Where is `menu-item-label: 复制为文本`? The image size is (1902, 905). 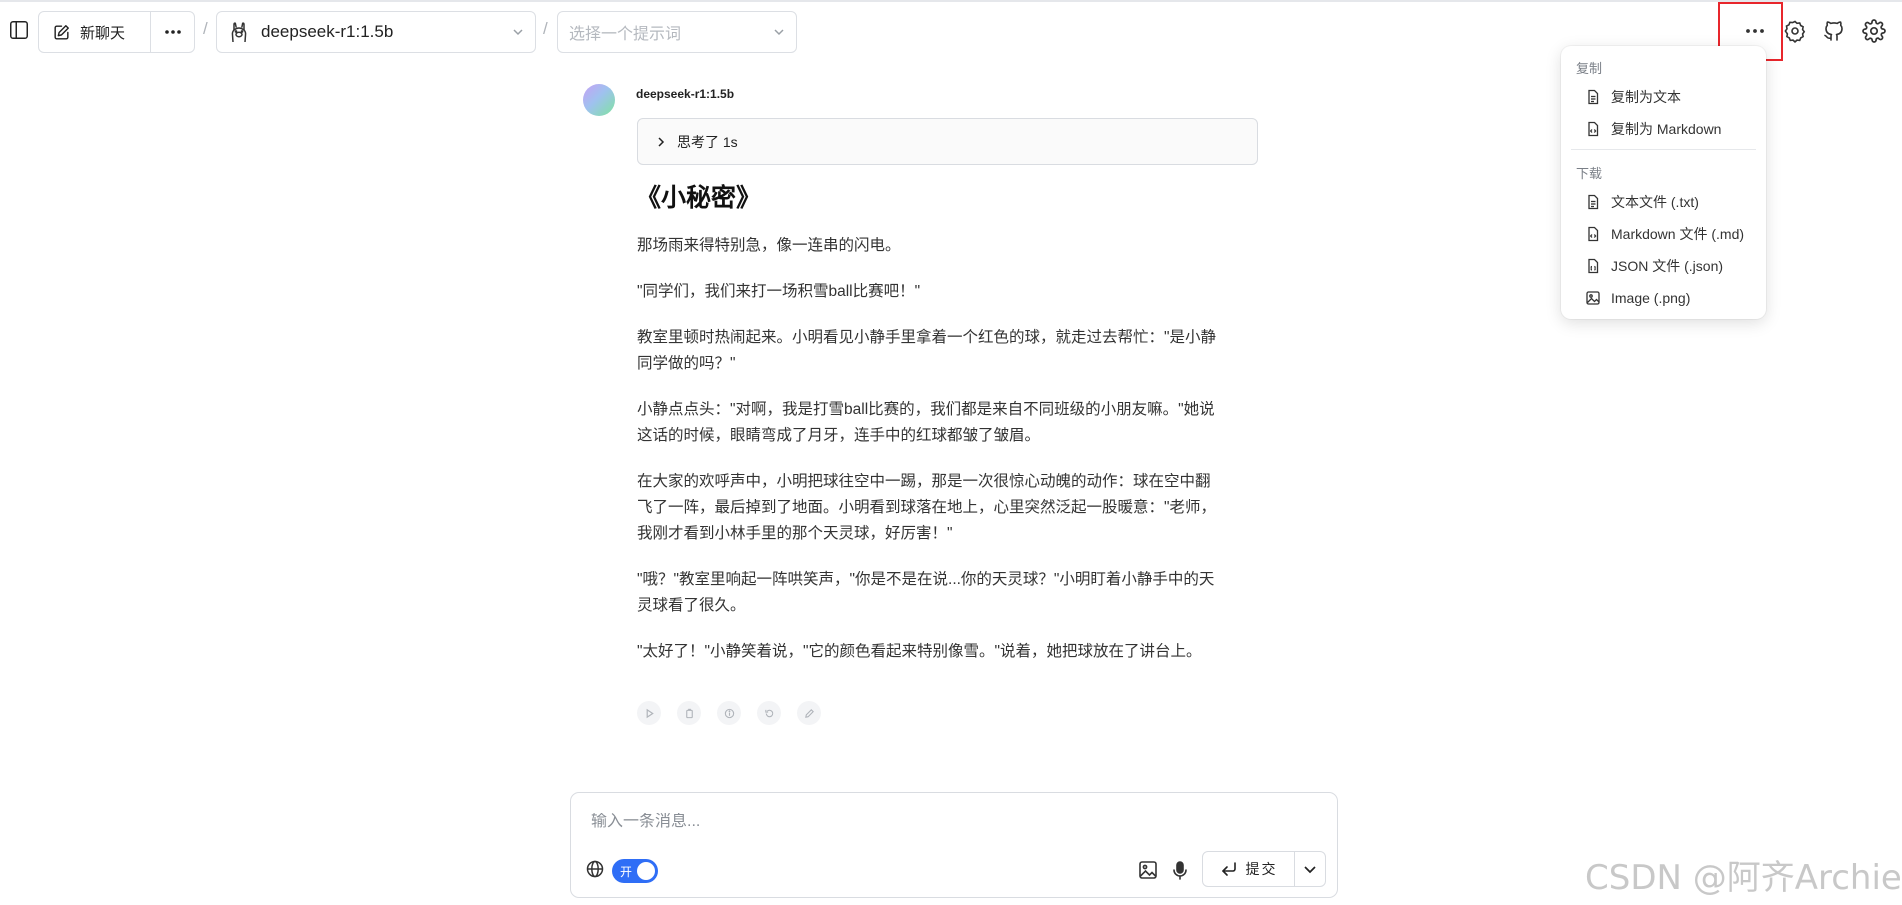 menu-item-label: 复制为文本 is located at coordinates (1646, 97).